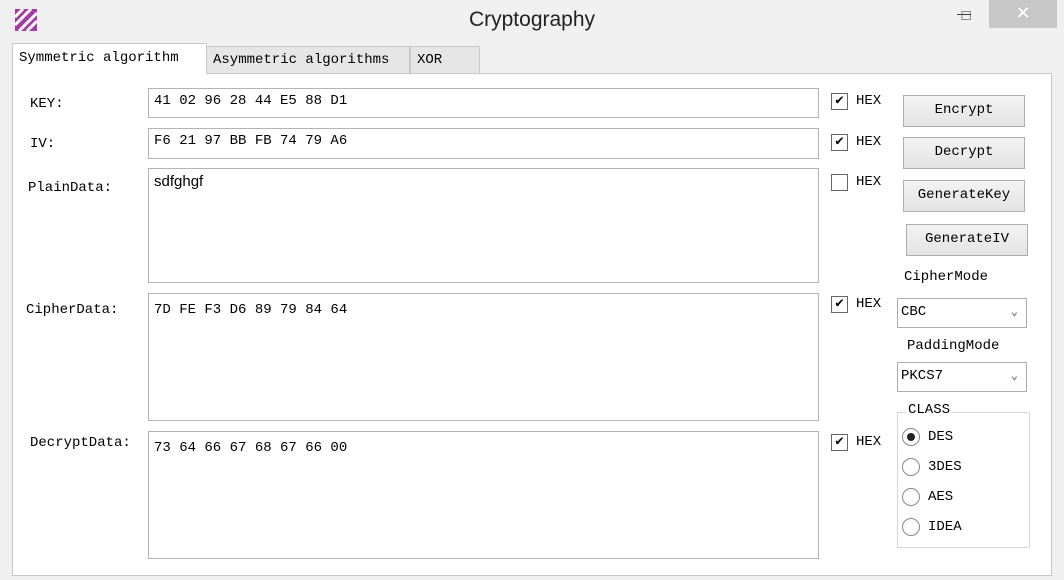 The width and height of the screenshot is (1064, 580). I want to click on radio-idea-label: IDEA, so click(945, 527).